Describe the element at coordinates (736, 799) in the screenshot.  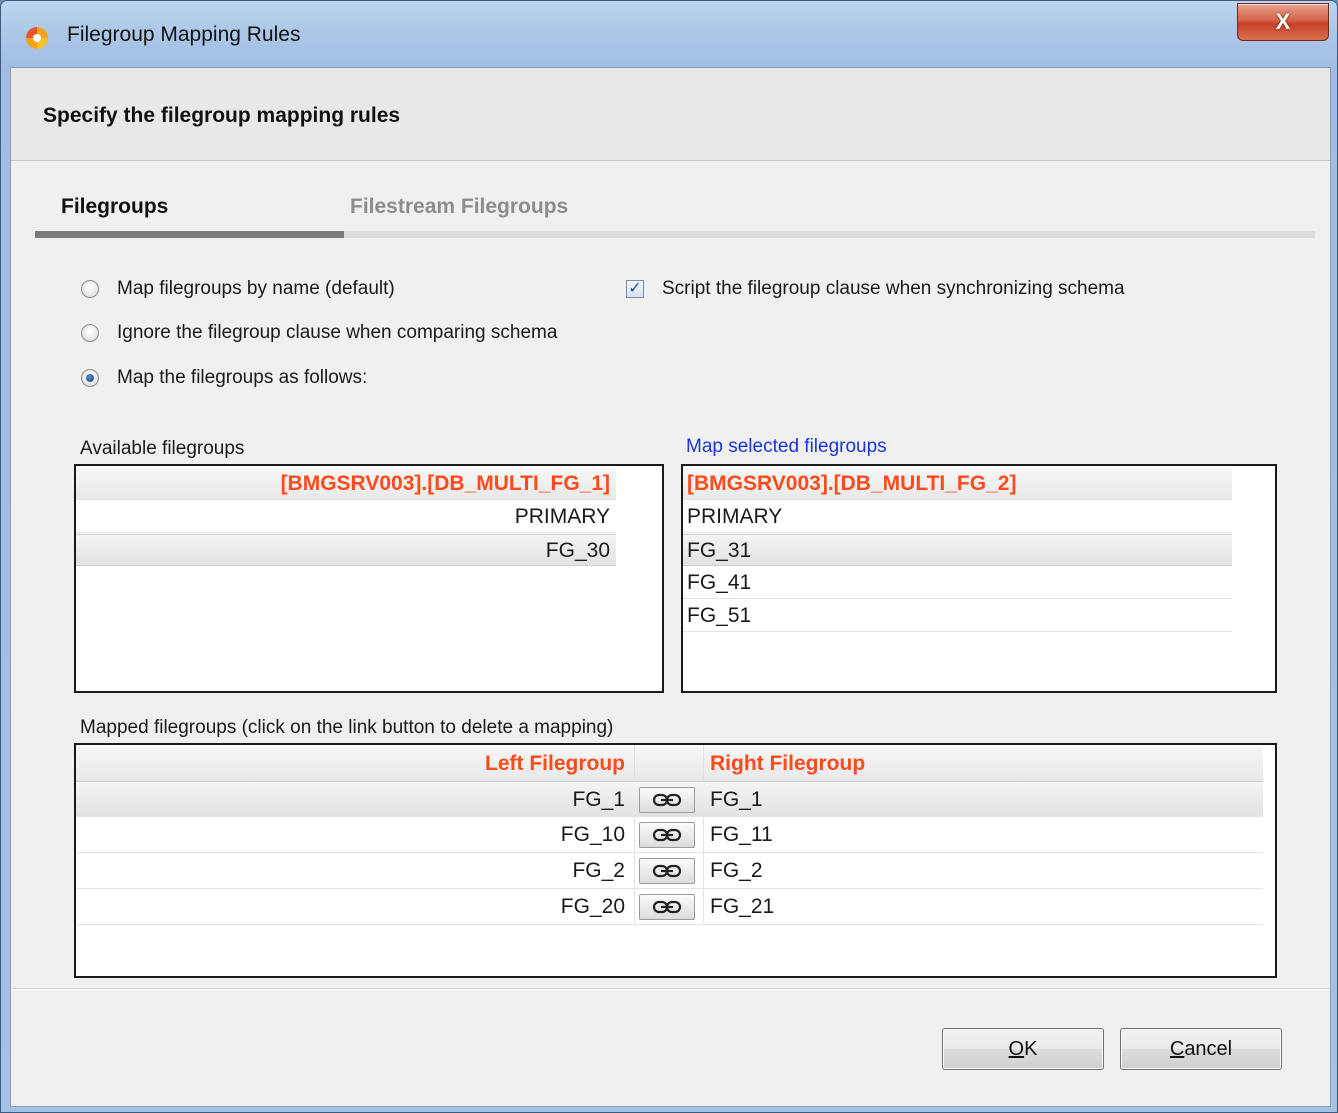
I see `right-filegroup-cell: FG_1` at that location.